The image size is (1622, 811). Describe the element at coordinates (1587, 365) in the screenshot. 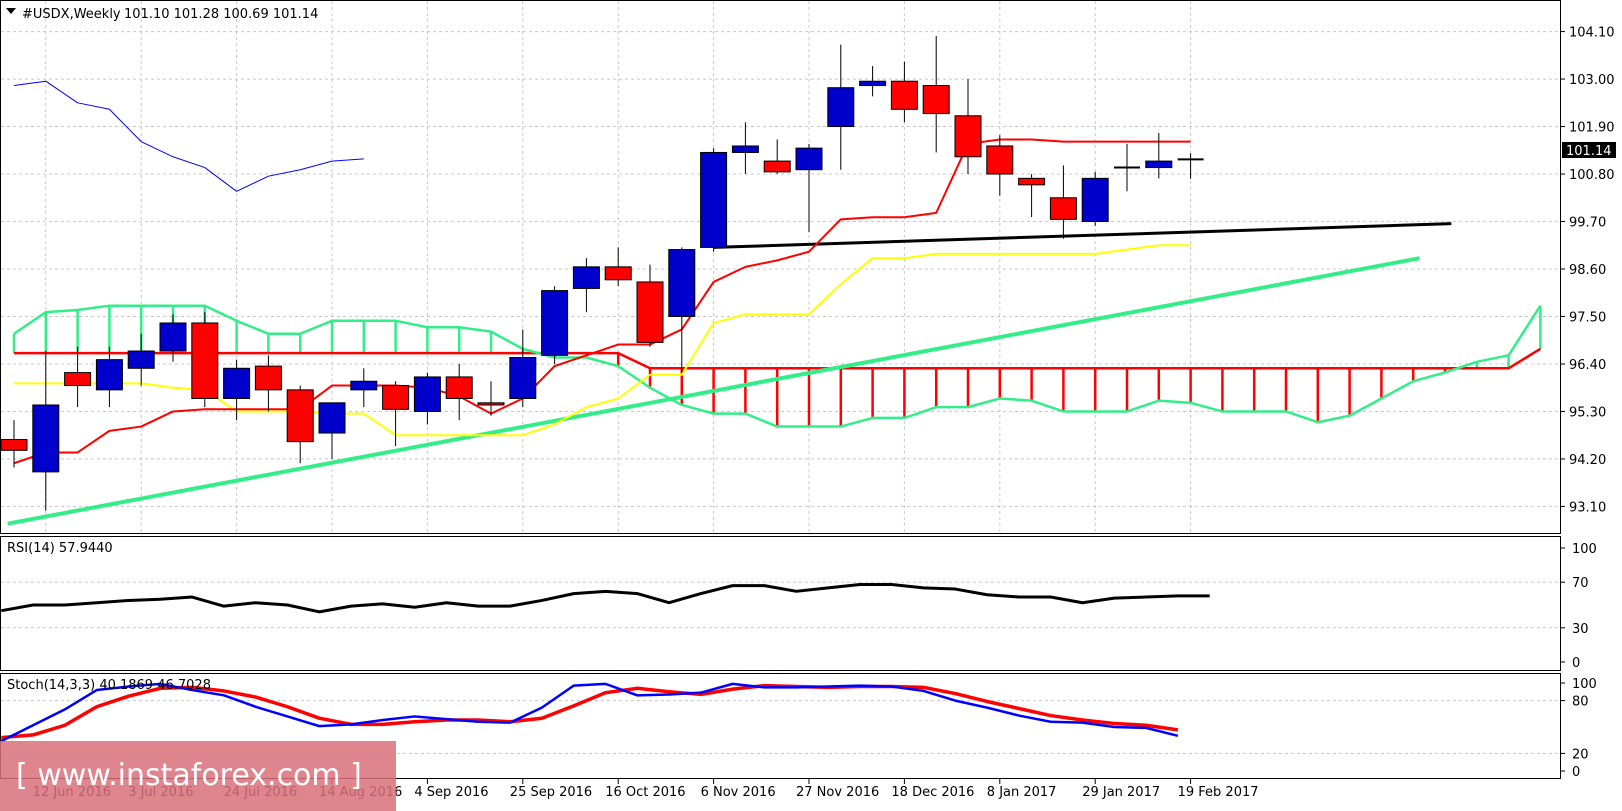

I see `price-tick-label: 96.40` at that location.